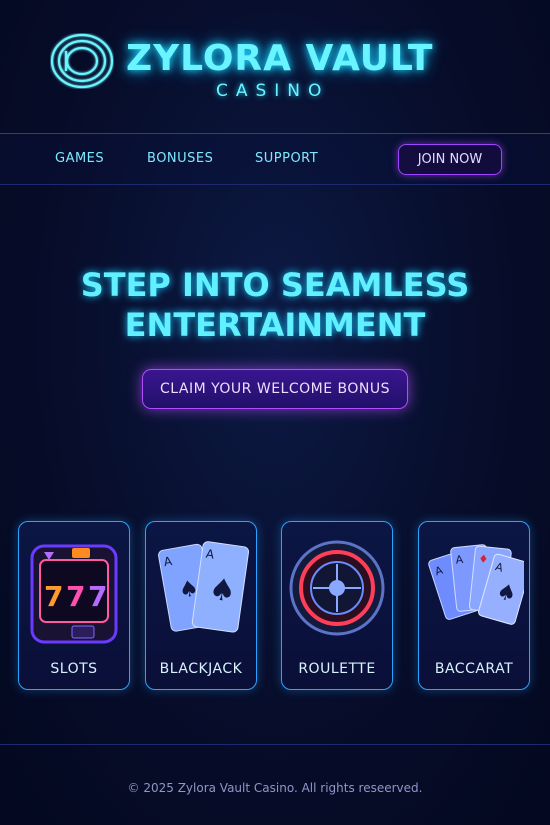  What do you see at coordinates (286, 158) in the screenshot?
I see `nav-item-support: SUPPORT` at bounding box center [286, 158].